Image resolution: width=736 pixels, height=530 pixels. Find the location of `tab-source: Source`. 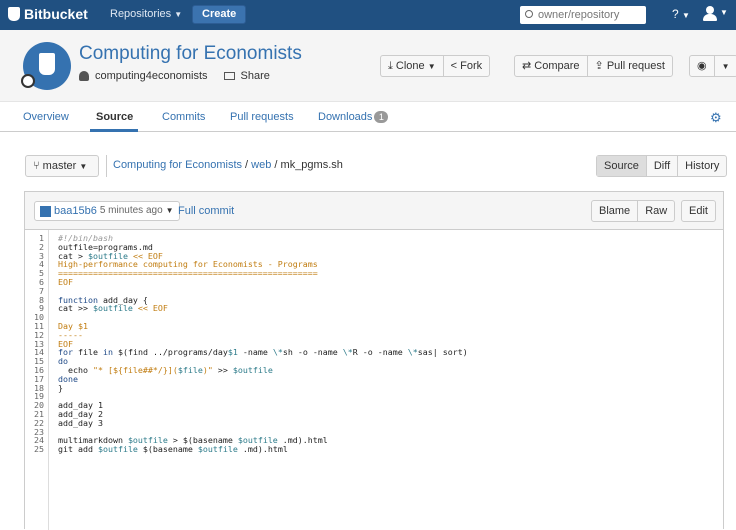

tab-source: Source is located at coordinates (114, 117).